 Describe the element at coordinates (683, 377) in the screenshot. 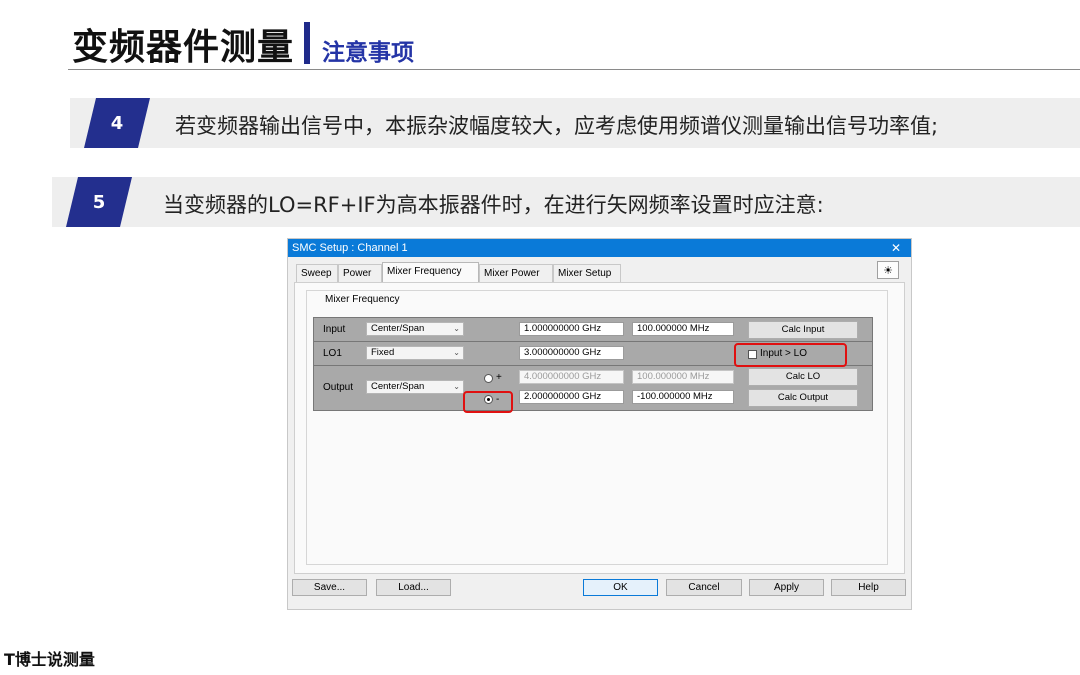

I see `output-plus-span-field: 100.000000 MHz` at that location.